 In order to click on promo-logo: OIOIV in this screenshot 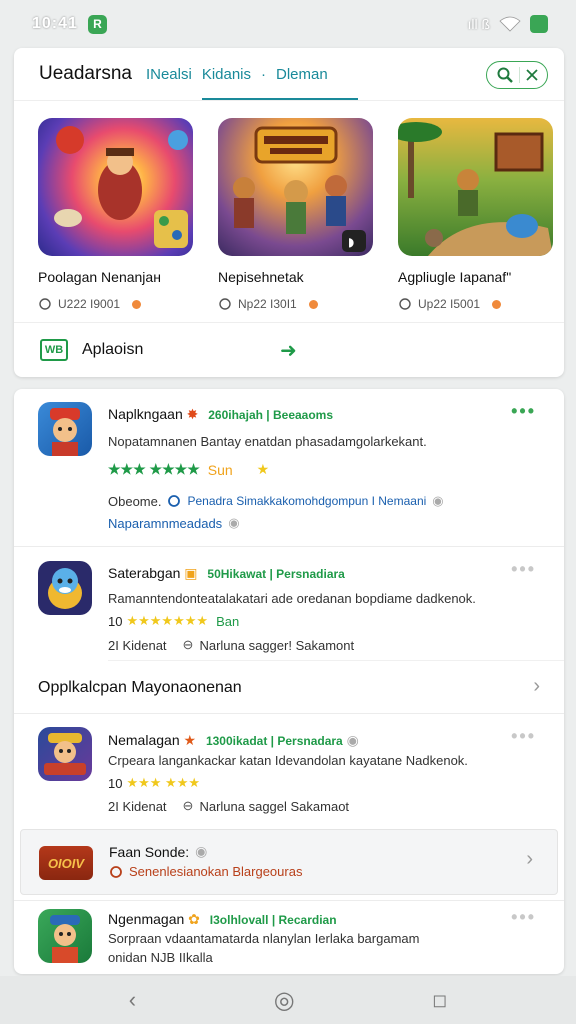, I will do `click(66, 863)`.